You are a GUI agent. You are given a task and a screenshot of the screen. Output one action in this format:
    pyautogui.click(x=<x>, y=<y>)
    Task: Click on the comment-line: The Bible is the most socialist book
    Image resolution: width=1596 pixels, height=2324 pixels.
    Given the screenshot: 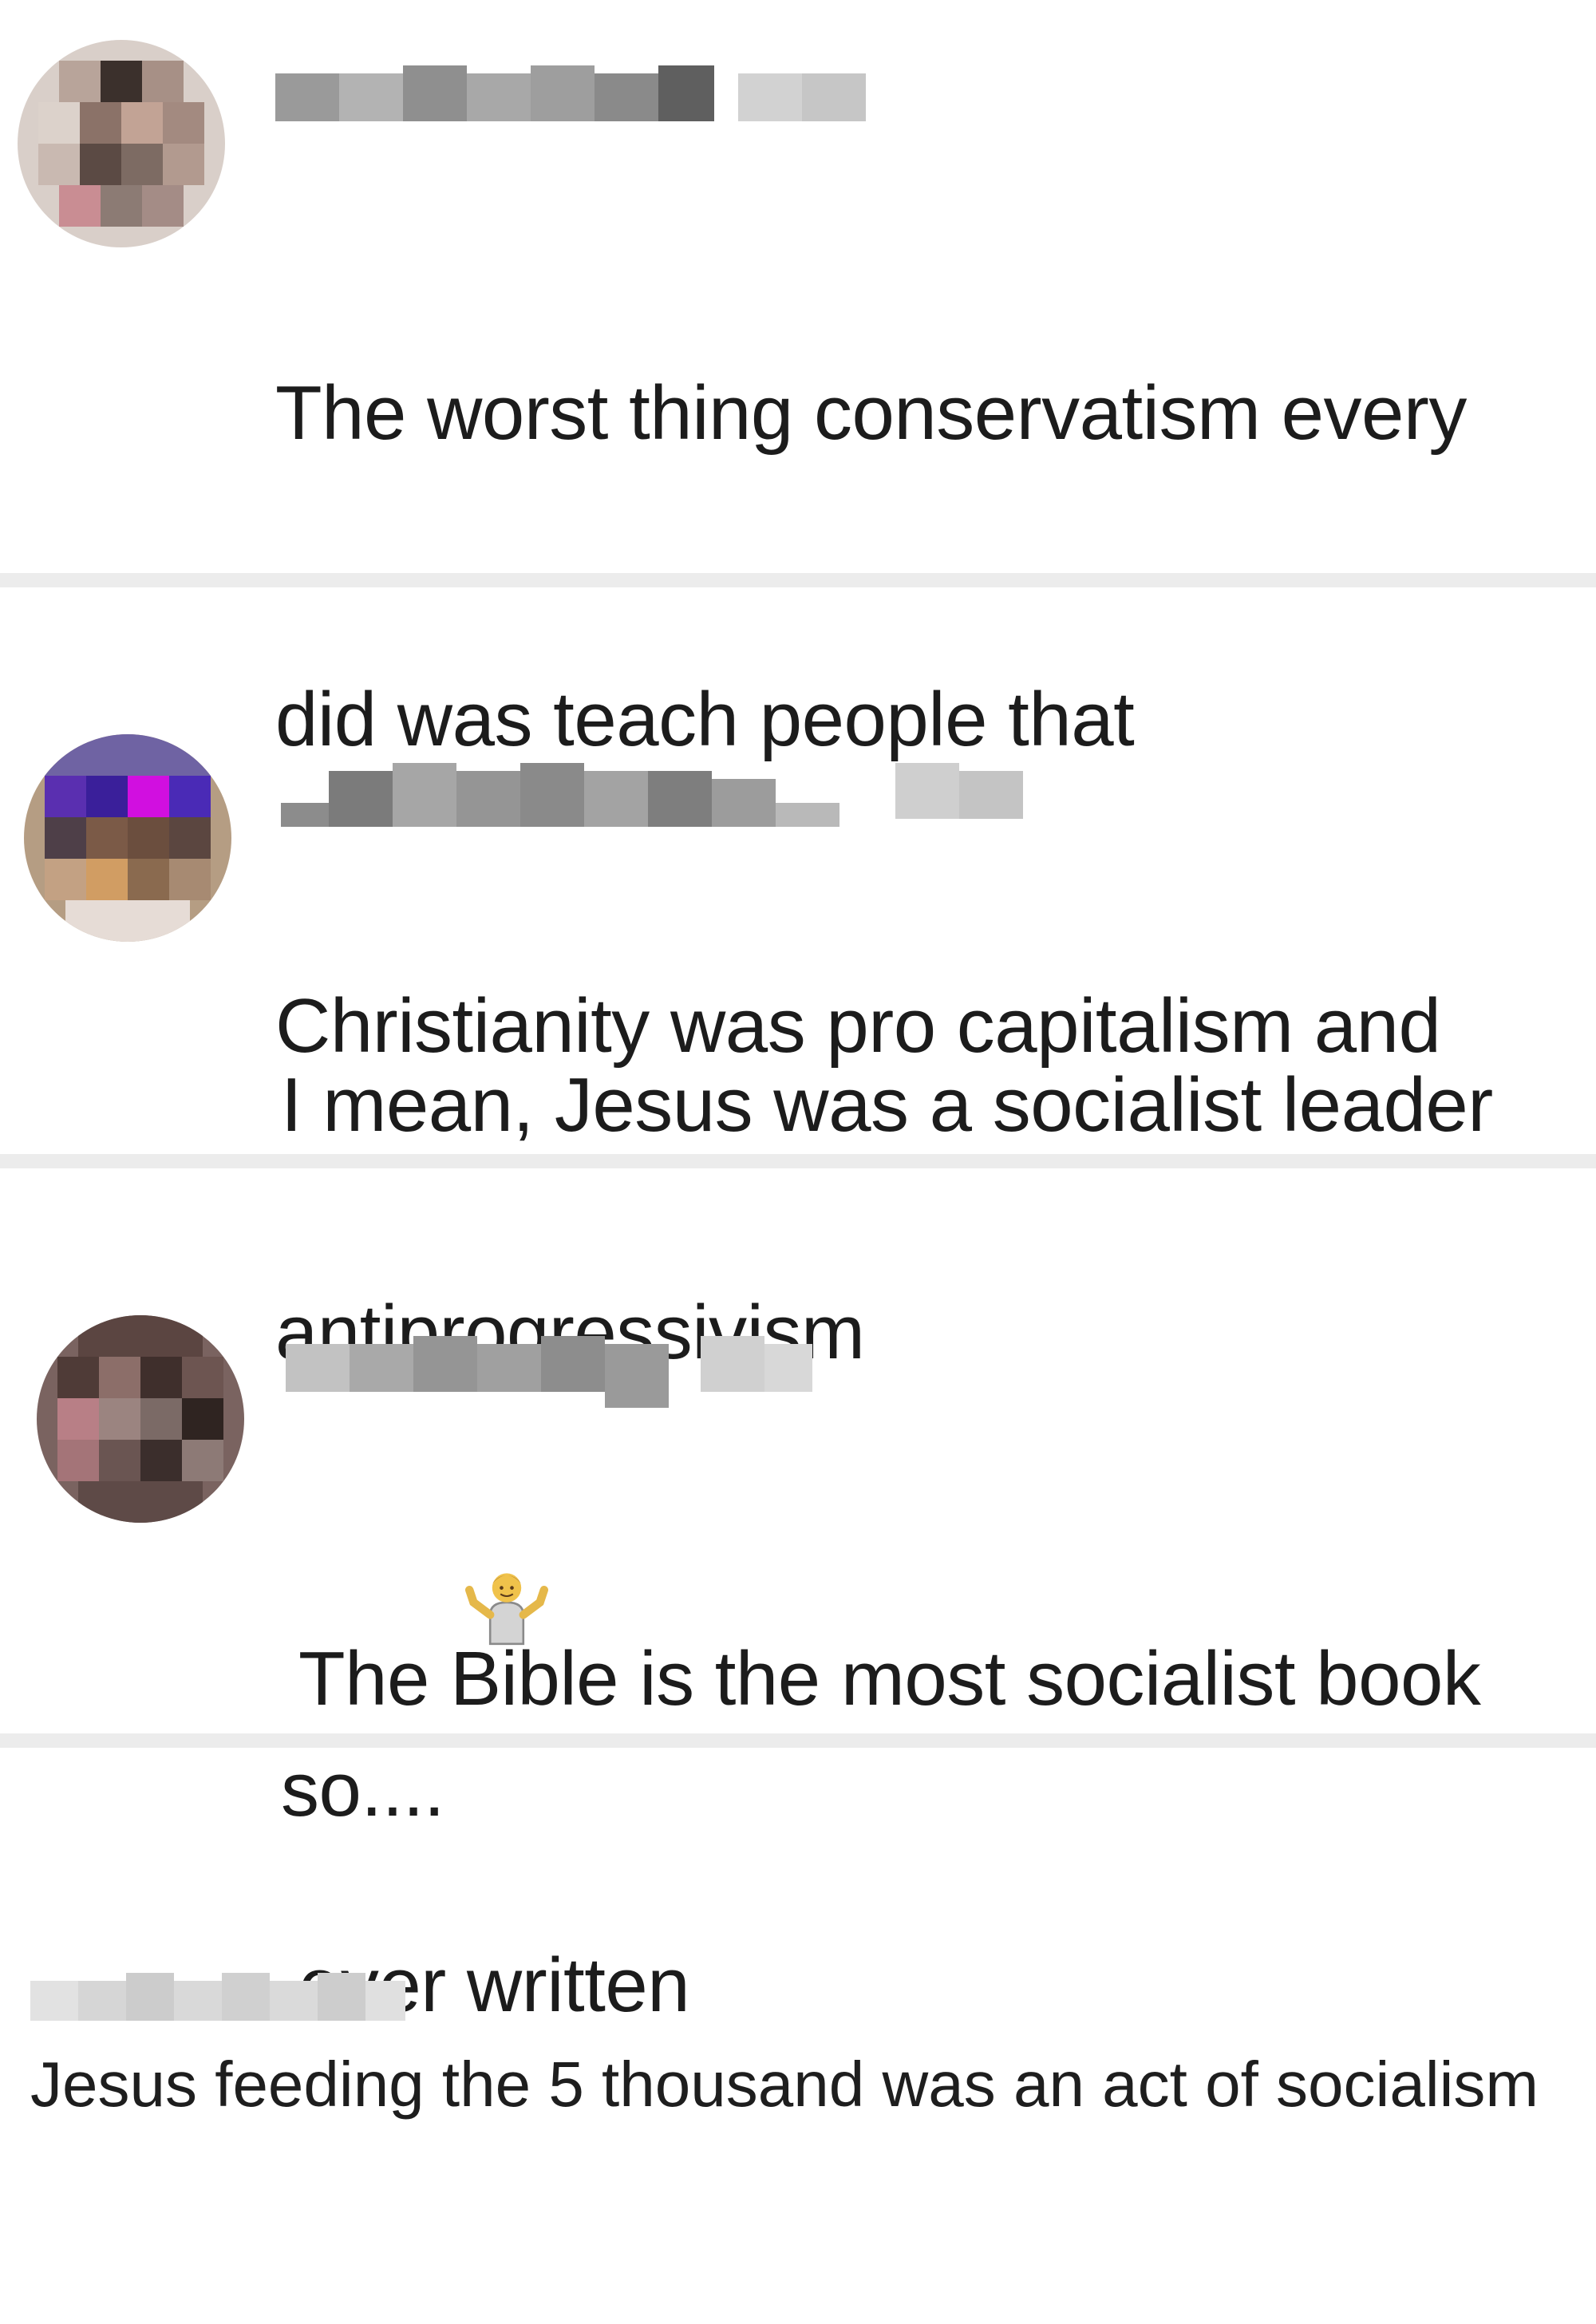 What is the action you would take?
    pyautogui.click(x=889, y=1679)
    